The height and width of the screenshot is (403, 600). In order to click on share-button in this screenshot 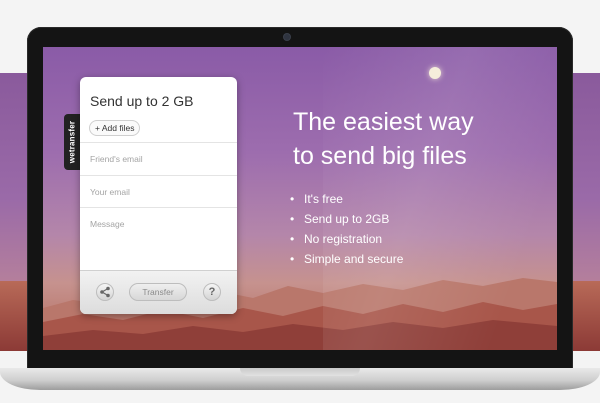, I will do `click(105, 292)`.